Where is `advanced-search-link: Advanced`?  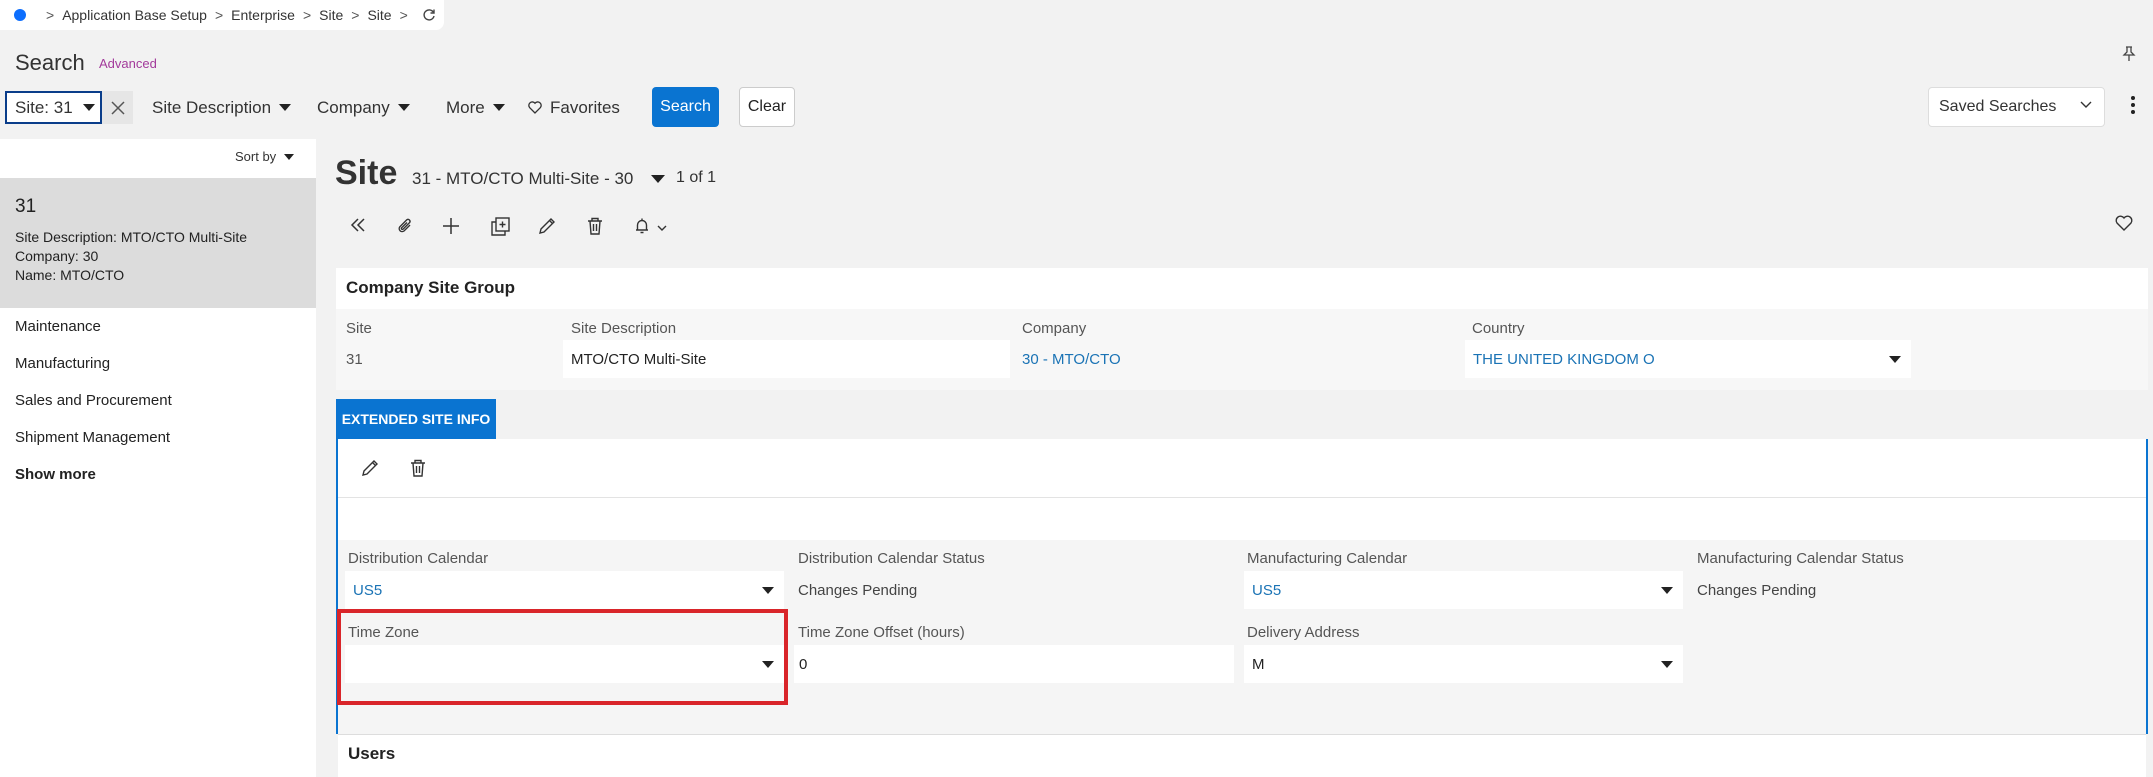
advanced-search-link: Advanced is located at coordinates (128, 63).